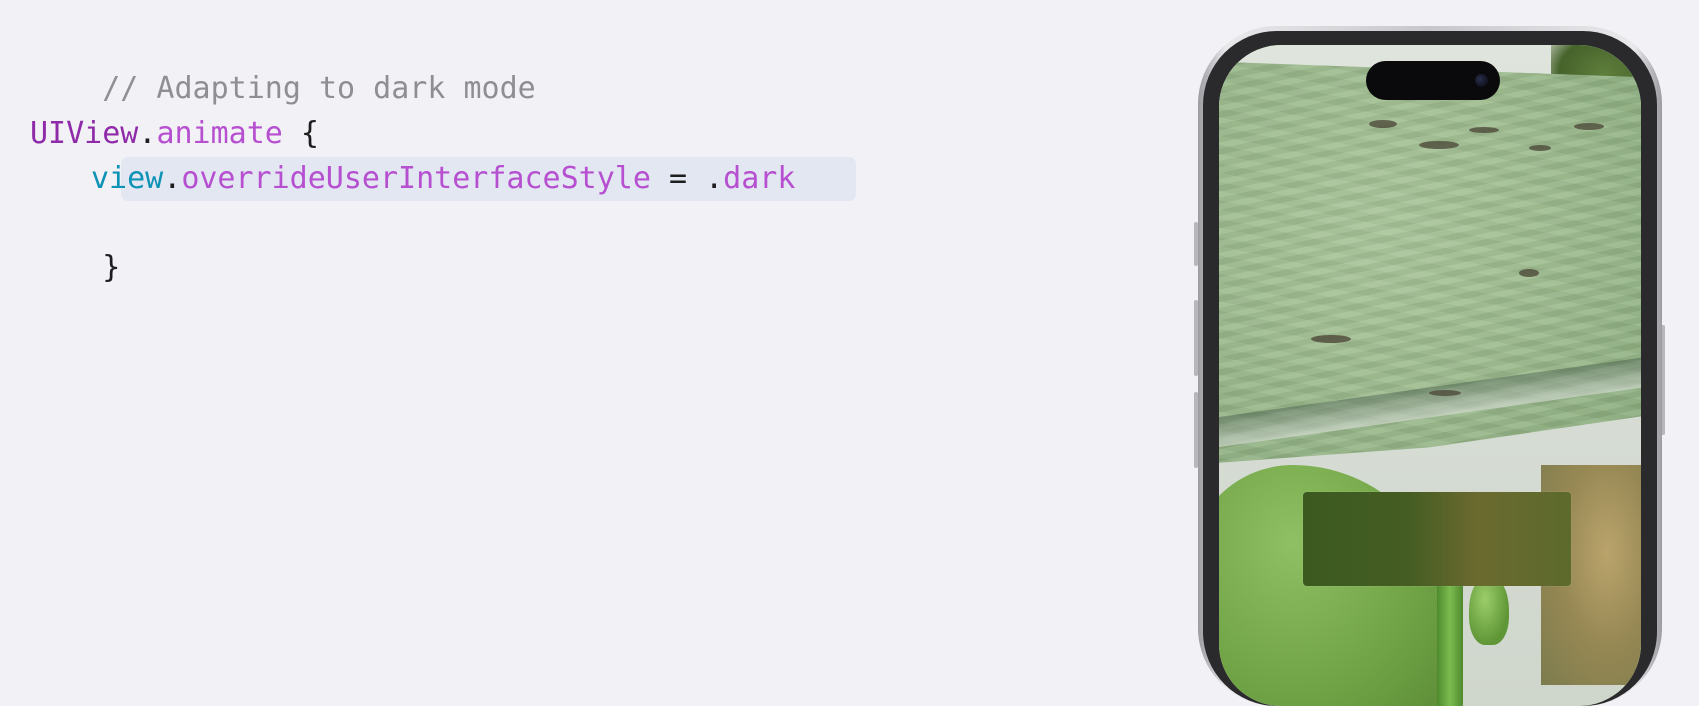 The height and width of the screenshot is (706, 1699). What do you see at coordinates (1481, 80) in the screenshot?
I see `camera-lens-icon` at bounding box center [1481, 80].